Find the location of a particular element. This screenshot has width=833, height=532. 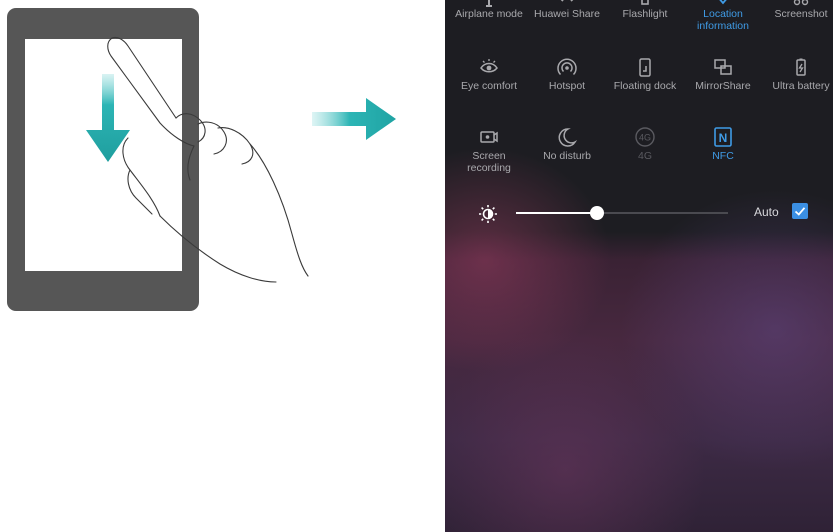

mirror-share-icon is located at coordinates (723, 67).